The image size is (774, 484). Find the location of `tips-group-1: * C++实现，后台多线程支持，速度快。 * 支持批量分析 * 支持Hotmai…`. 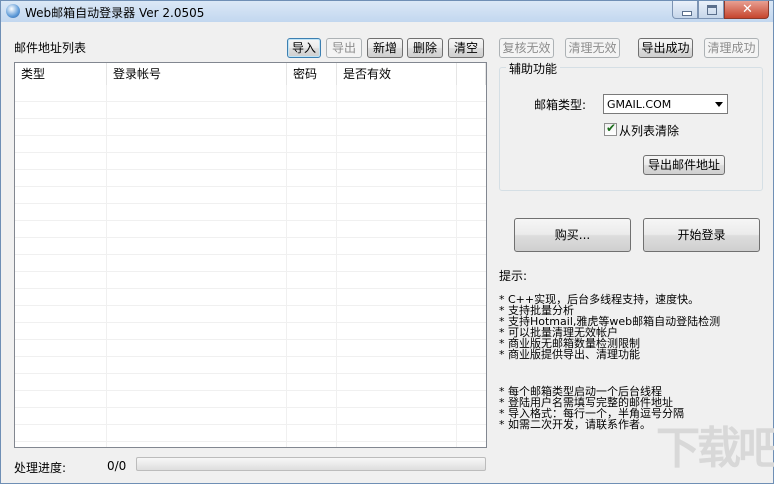

tips-group-1: * C++实现，后台多线程支持，速度快。 * 支持批量分析 * 支持Hotmai… is located at coordinates (609, 327).